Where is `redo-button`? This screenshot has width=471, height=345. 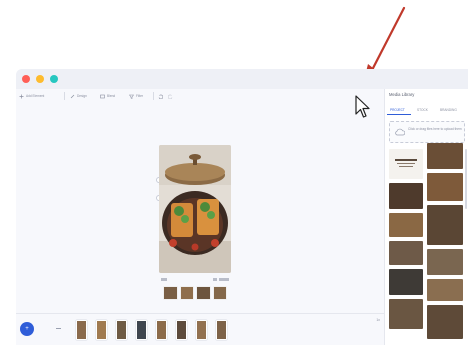
redo-button is located at coordinates (170, 96).